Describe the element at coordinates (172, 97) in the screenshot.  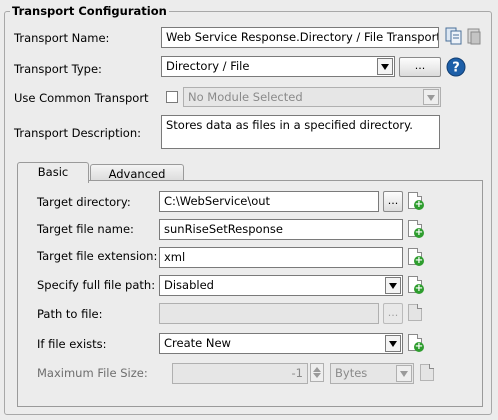
I see `use-common-transport-checkbox` at that location.